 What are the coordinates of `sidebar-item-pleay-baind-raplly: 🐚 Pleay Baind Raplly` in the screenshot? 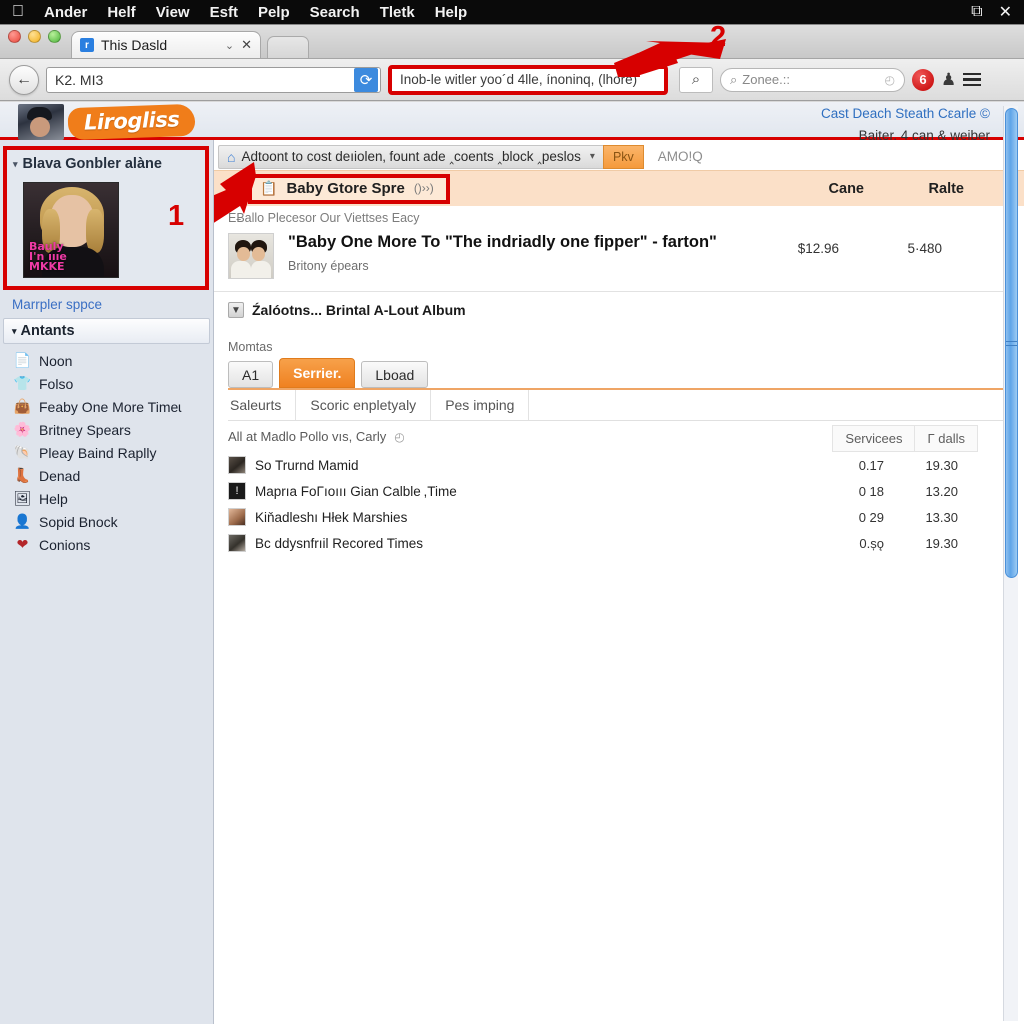 It's located at (106, 452).